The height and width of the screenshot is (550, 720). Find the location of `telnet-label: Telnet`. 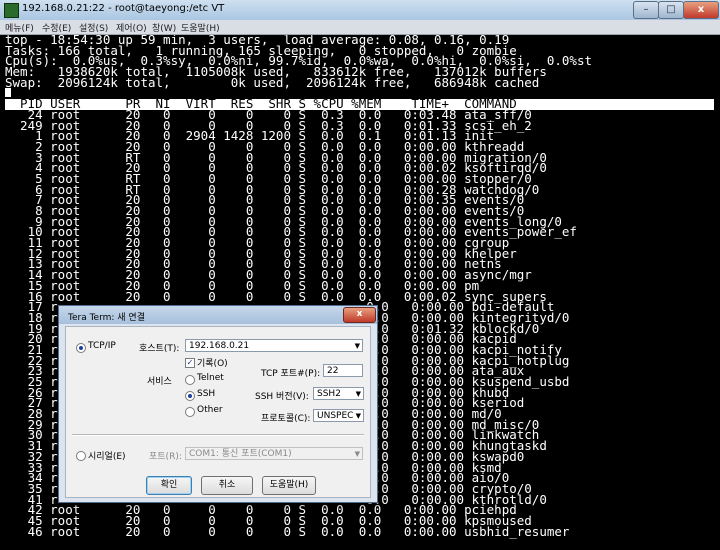

telnet-label: Telnet is located at coordinates (210, 378).